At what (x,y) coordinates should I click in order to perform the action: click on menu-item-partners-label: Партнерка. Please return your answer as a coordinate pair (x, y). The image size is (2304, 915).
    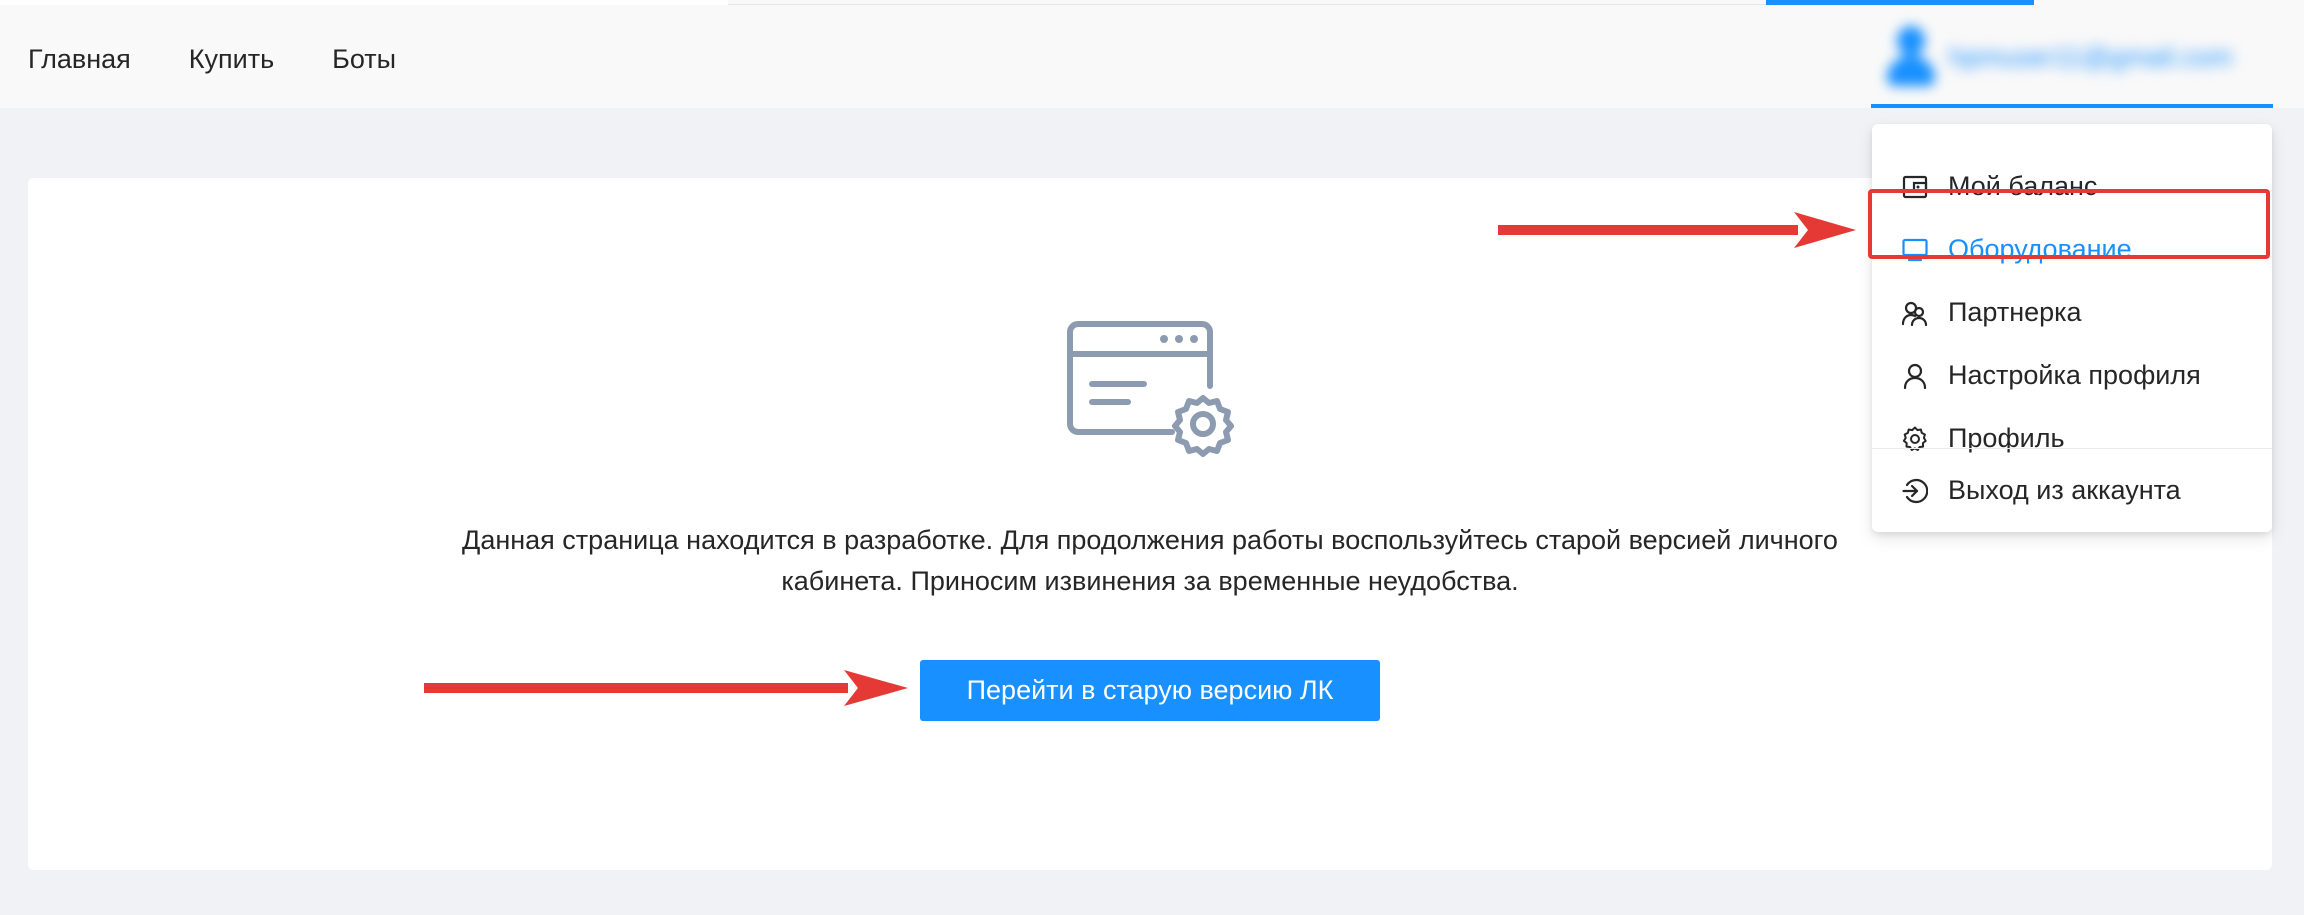
    Looking at the image, I should click on (2015, 312).